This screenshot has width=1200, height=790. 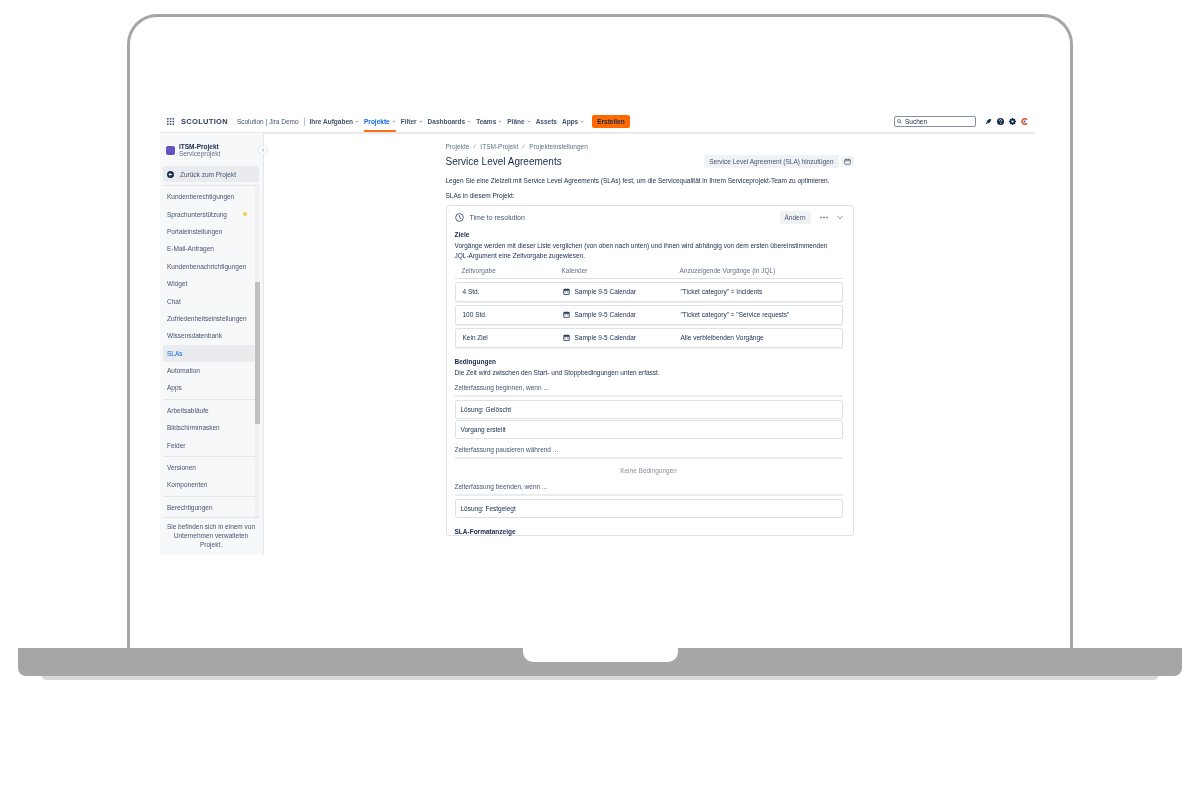 I want to click on page-title: Service Level Agreements, so click(x=504, y=161).